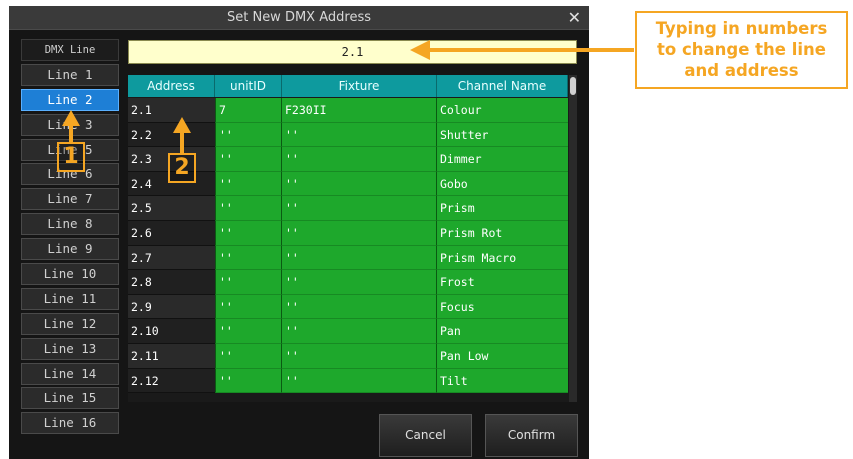 The width and height of the screenshot is (853, 459). Describe the element at coordinates (522, 50) in the screenshot. I see `arrow-to-address-input` at that location.